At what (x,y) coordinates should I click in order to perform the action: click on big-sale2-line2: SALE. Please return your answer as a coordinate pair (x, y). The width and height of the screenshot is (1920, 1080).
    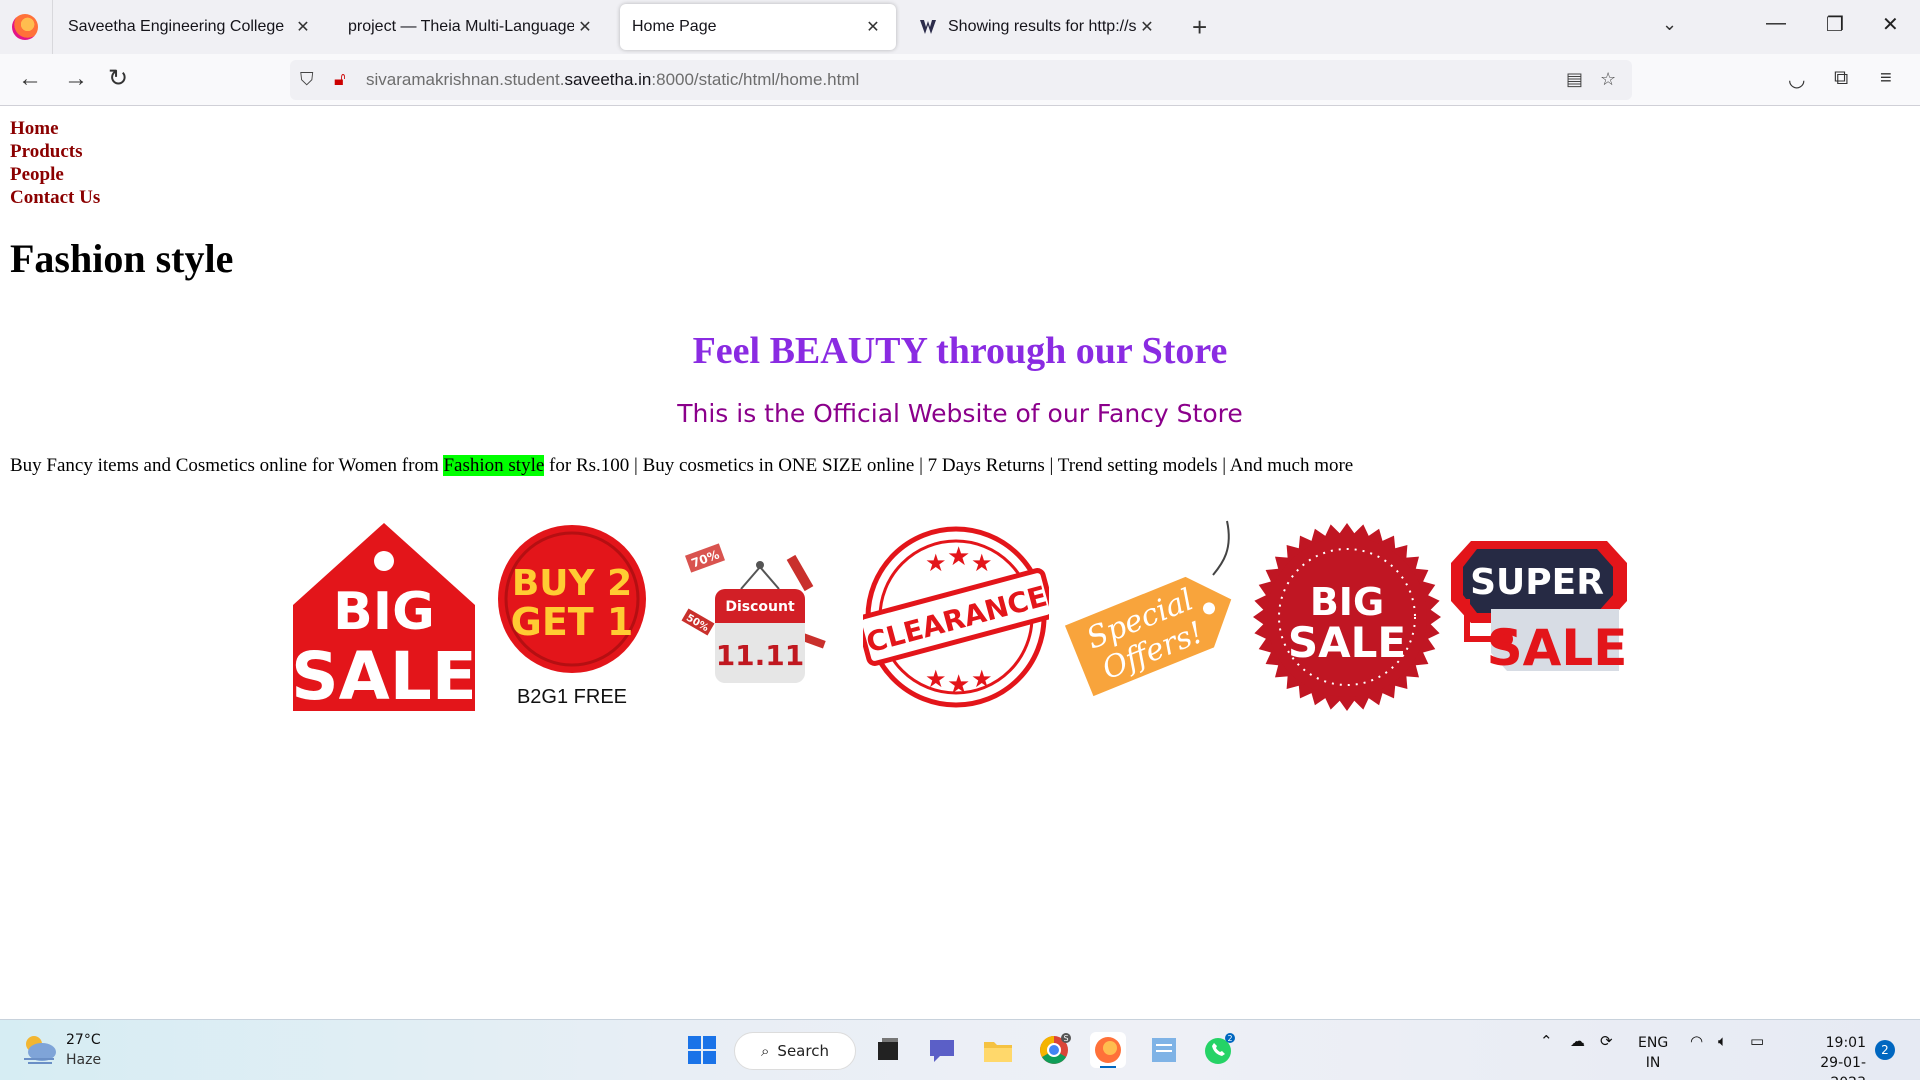
    Looking at the image, I should click on (1347, 642).